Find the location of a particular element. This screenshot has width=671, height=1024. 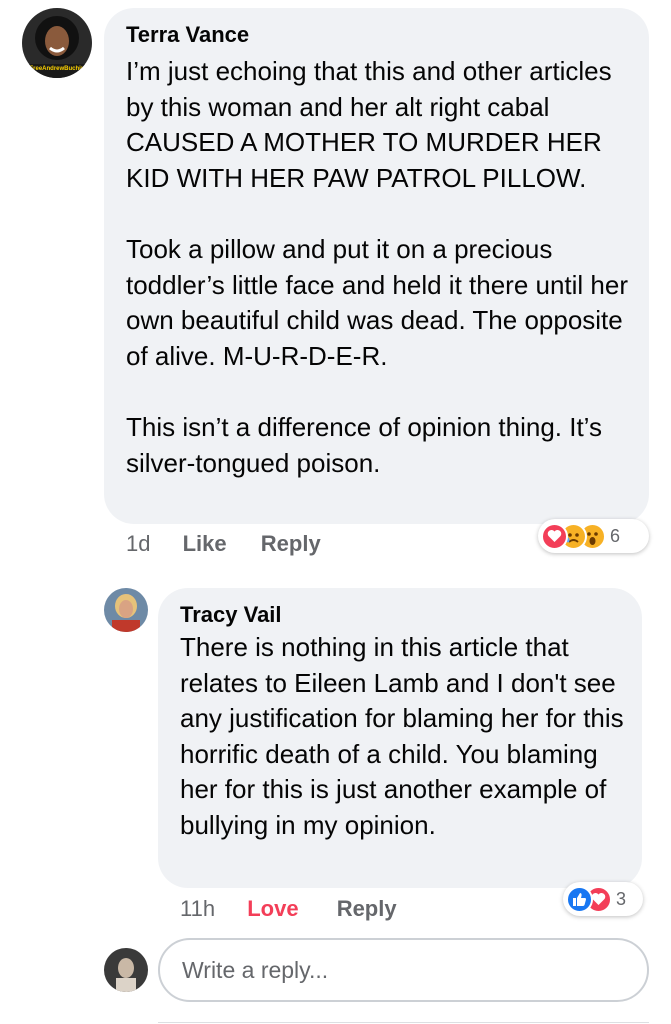

love-button: Love is located at coordinates (272, 908).